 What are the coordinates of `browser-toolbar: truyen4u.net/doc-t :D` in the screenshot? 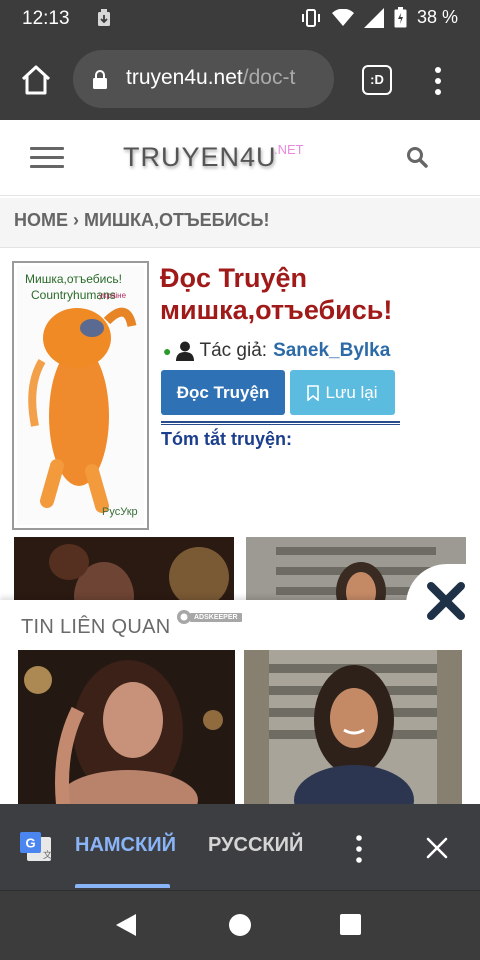 It's located at (240, 79).